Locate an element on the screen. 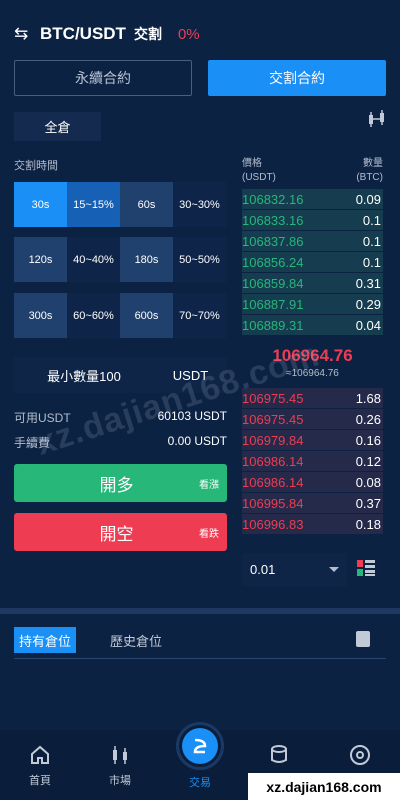 The width and height of the screenshot is (400, 800). bid-row: 106832.16 0.09 is located at coordinates (312, 199).